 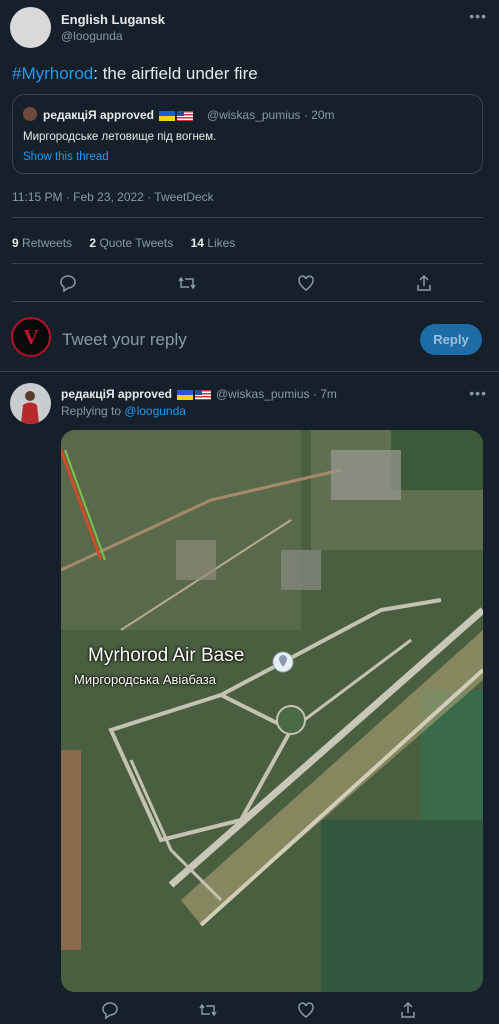 I want to click on replying-prefix: Replying to, so click(x=91, y=411).